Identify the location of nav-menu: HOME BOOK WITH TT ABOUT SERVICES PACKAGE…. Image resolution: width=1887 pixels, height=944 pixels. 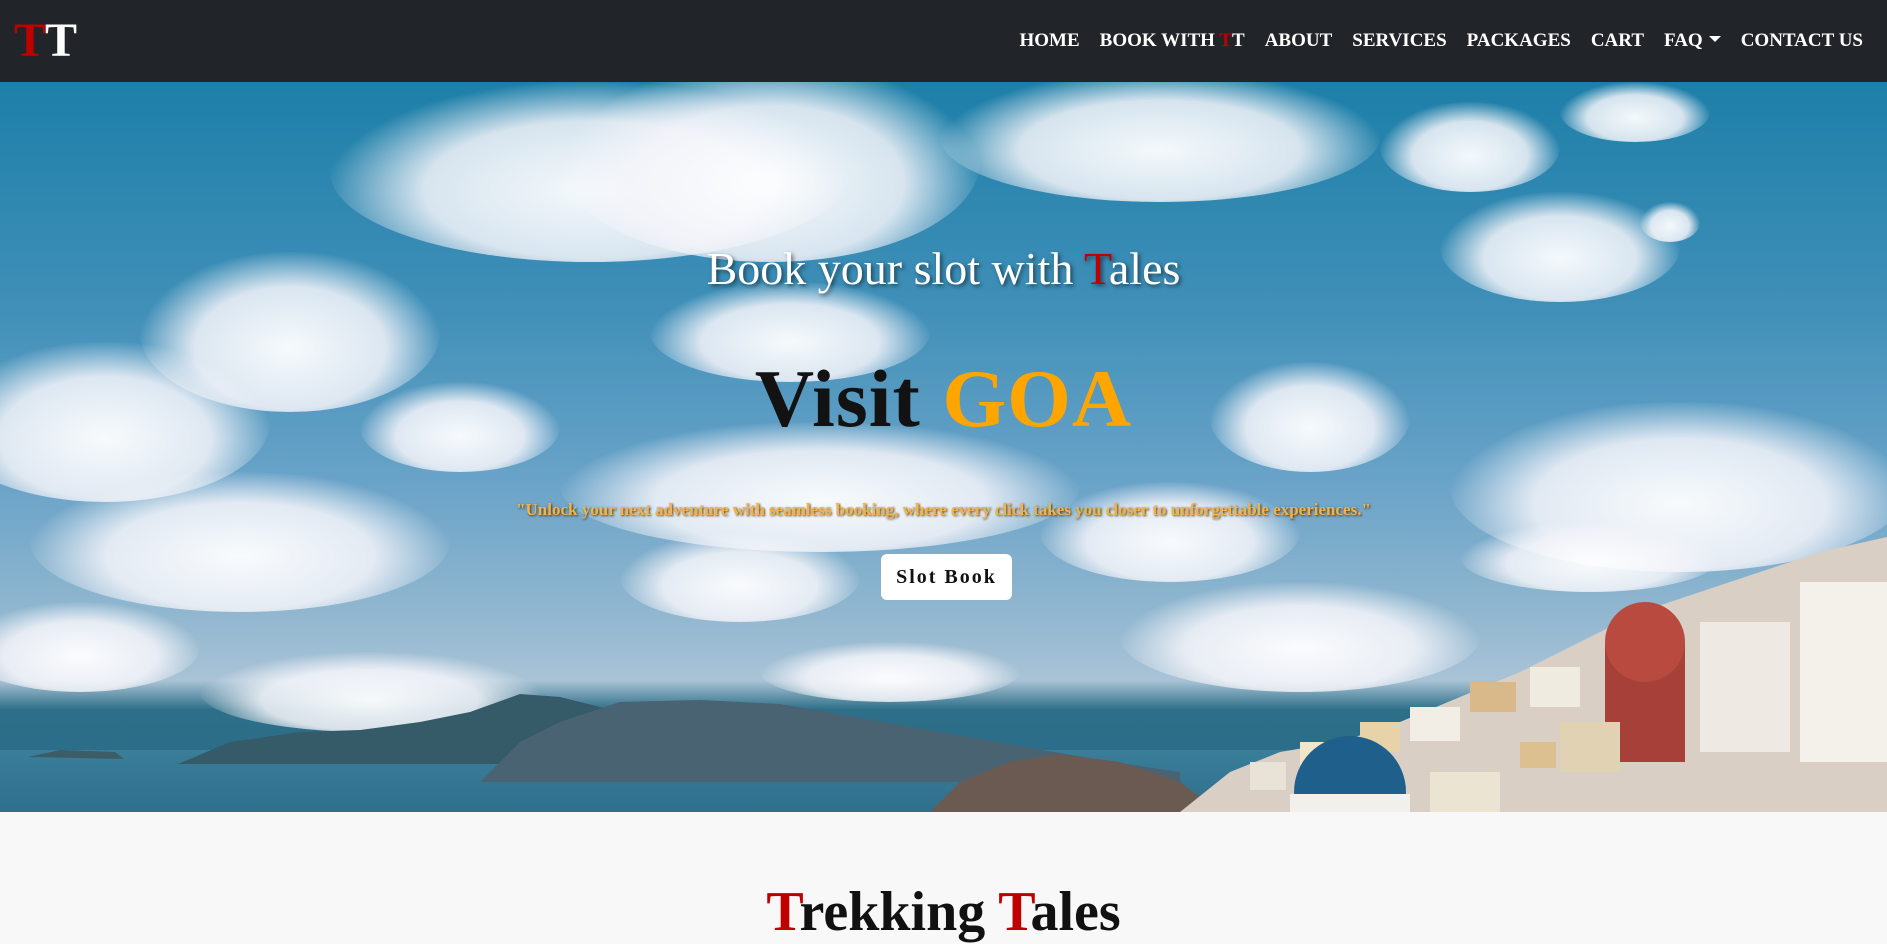
(1441, 41).